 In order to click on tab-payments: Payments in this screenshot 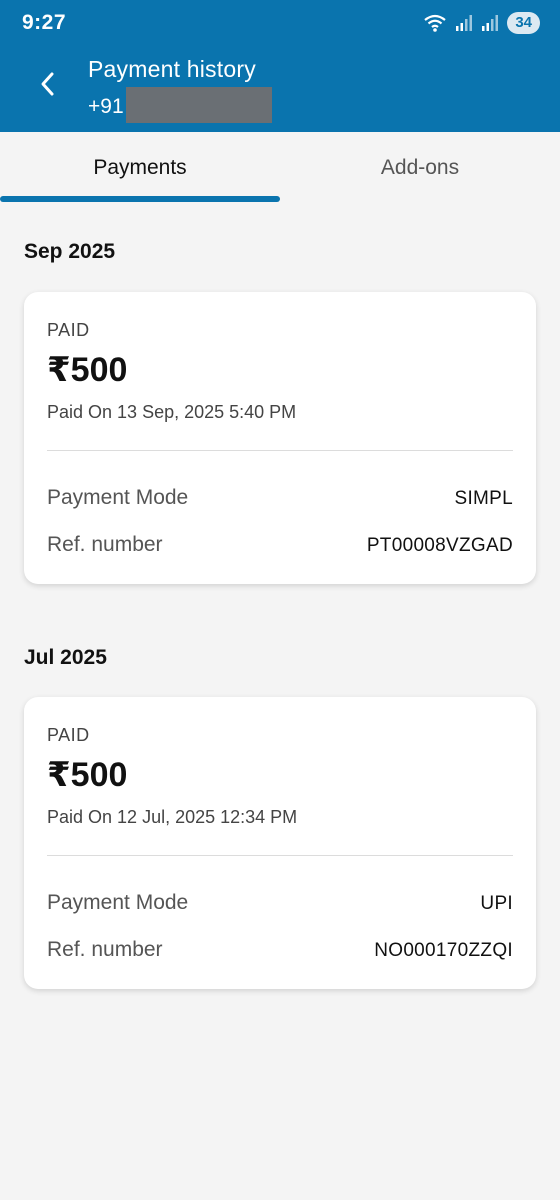, I will do `click(140, 168)`.